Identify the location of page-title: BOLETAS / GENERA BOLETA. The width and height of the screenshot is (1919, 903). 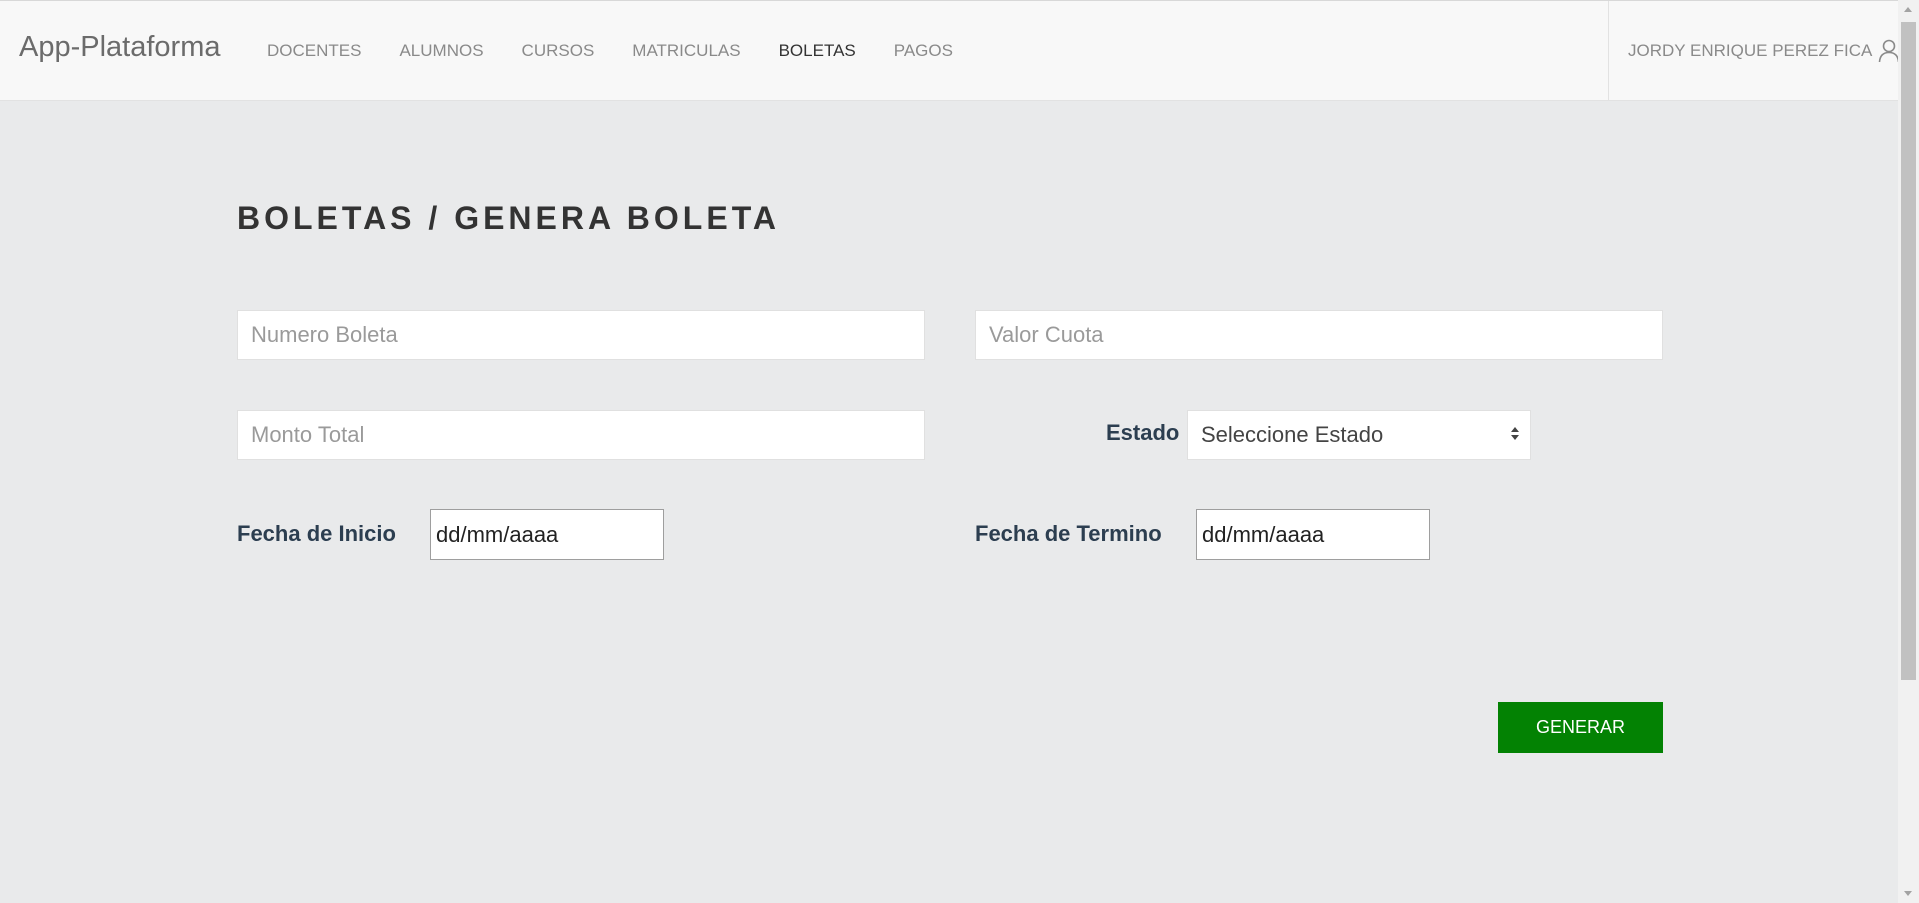
(508, 218).